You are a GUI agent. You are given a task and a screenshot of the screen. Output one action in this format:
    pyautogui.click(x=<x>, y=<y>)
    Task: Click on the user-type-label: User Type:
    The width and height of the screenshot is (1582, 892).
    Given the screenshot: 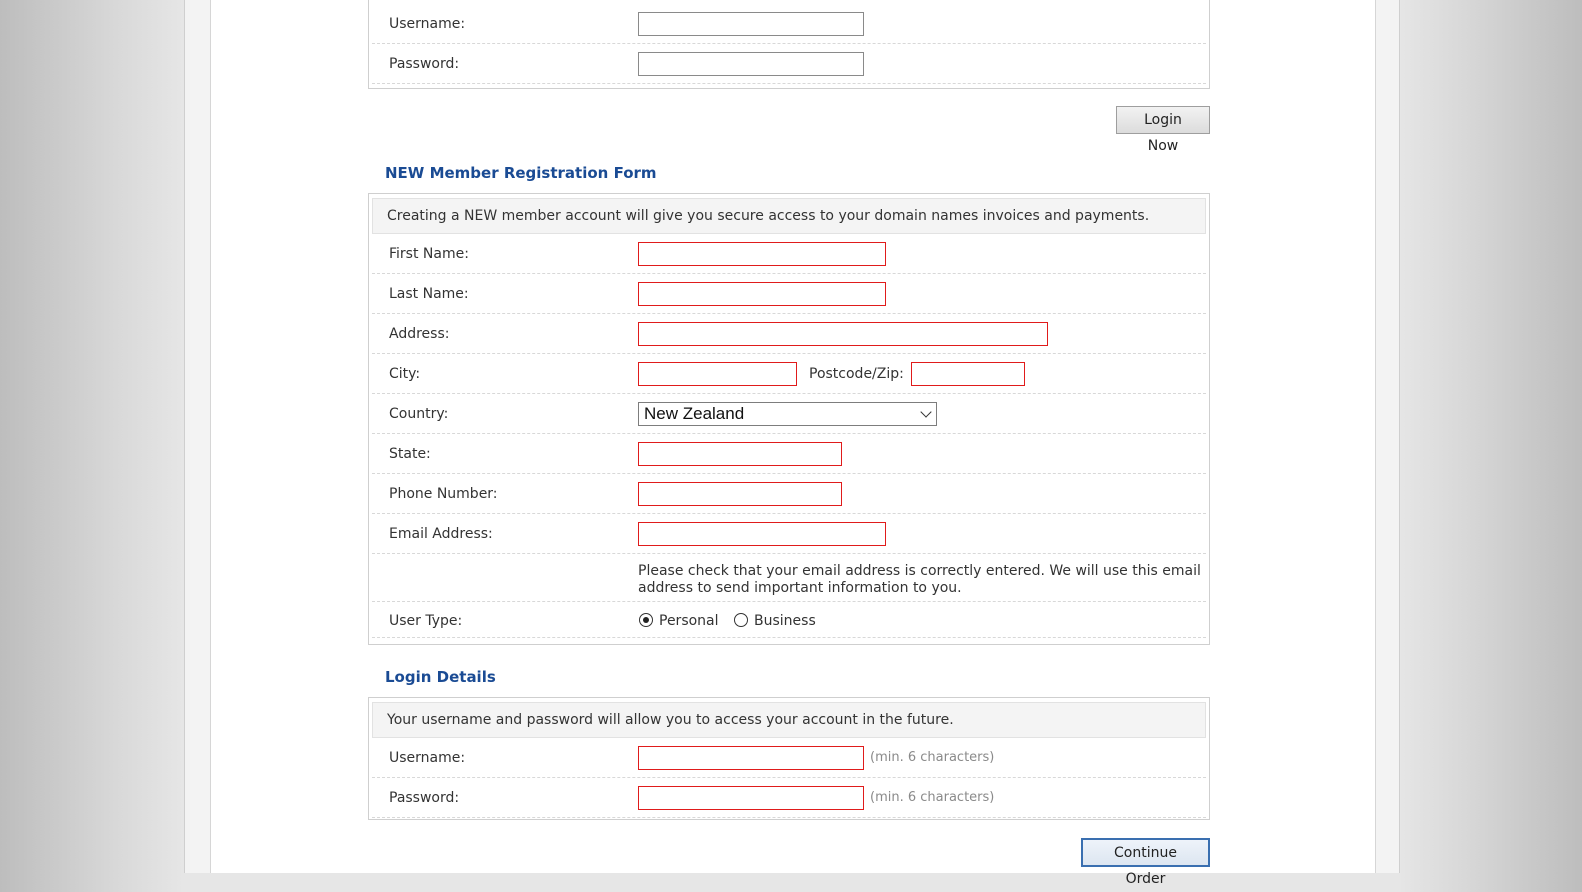 What is the action you would take?
    pyautogui.click(x=426, y=621)
    